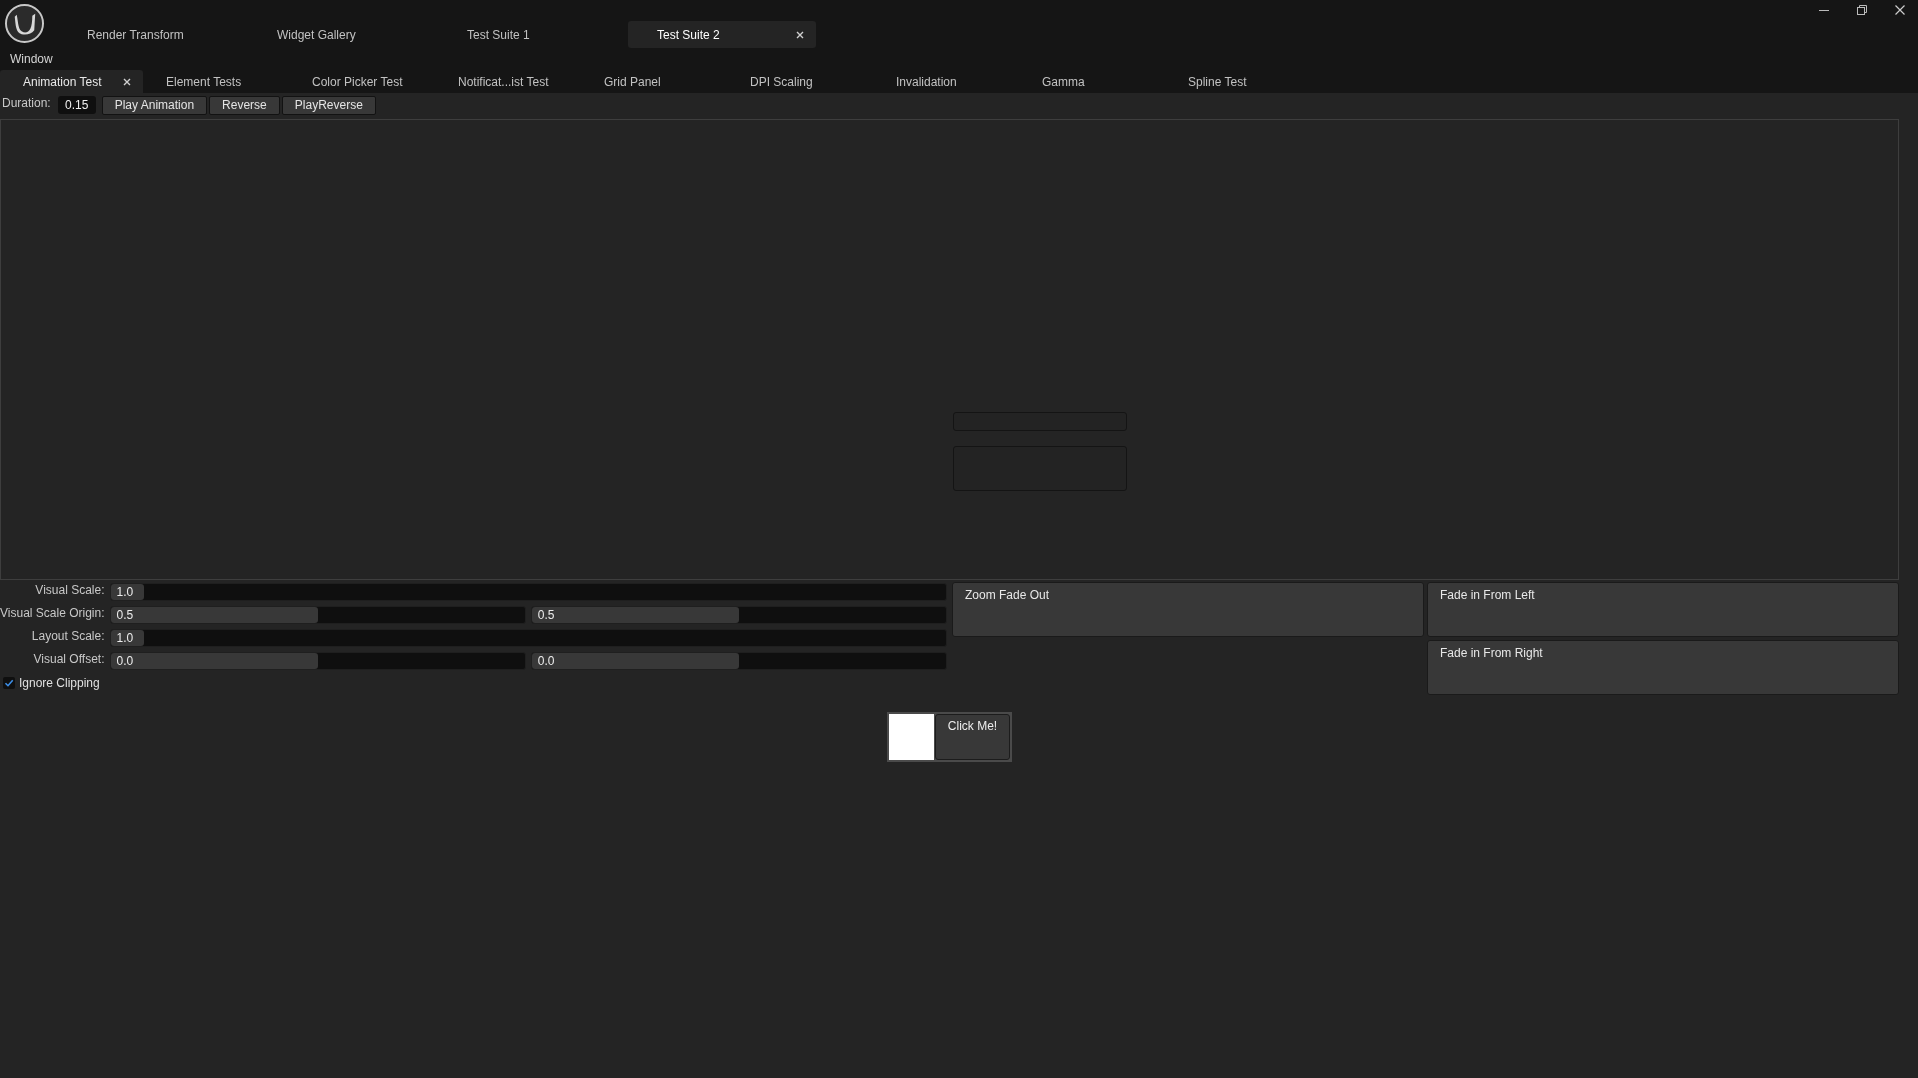 The height and width of the screenshot is (1078, 1918). I want to click on app-tab: Render Transform, so click(152, 34).